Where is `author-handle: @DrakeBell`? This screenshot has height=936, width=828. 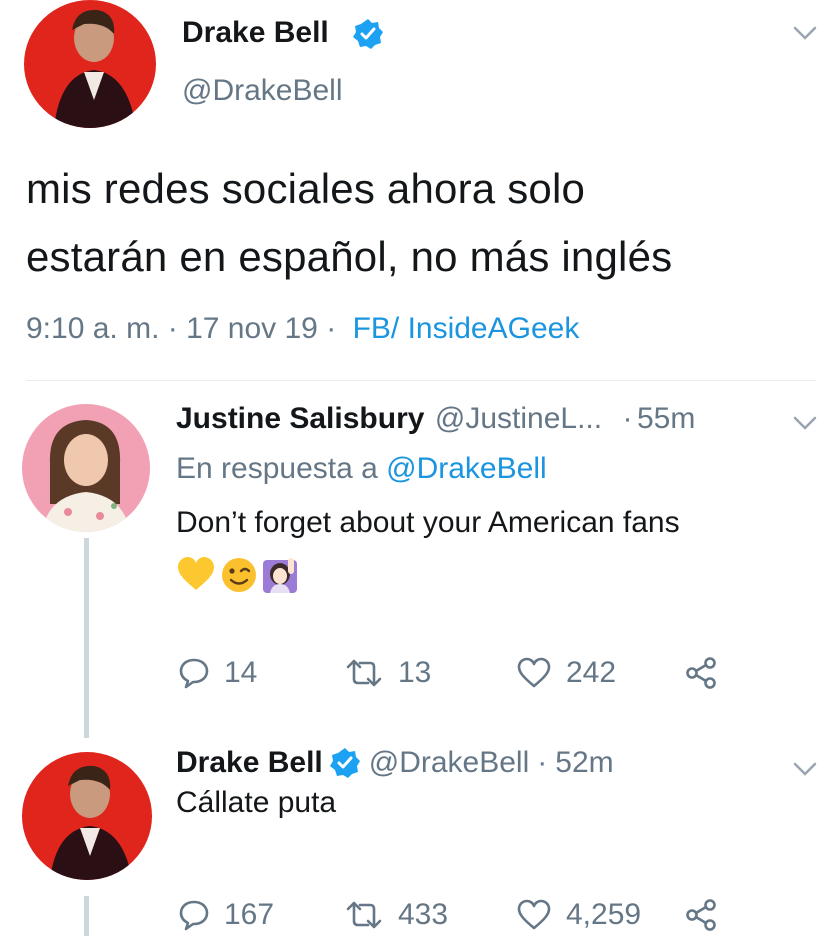
author-handle: @DrakeBell is located at coordinates (262, 91).